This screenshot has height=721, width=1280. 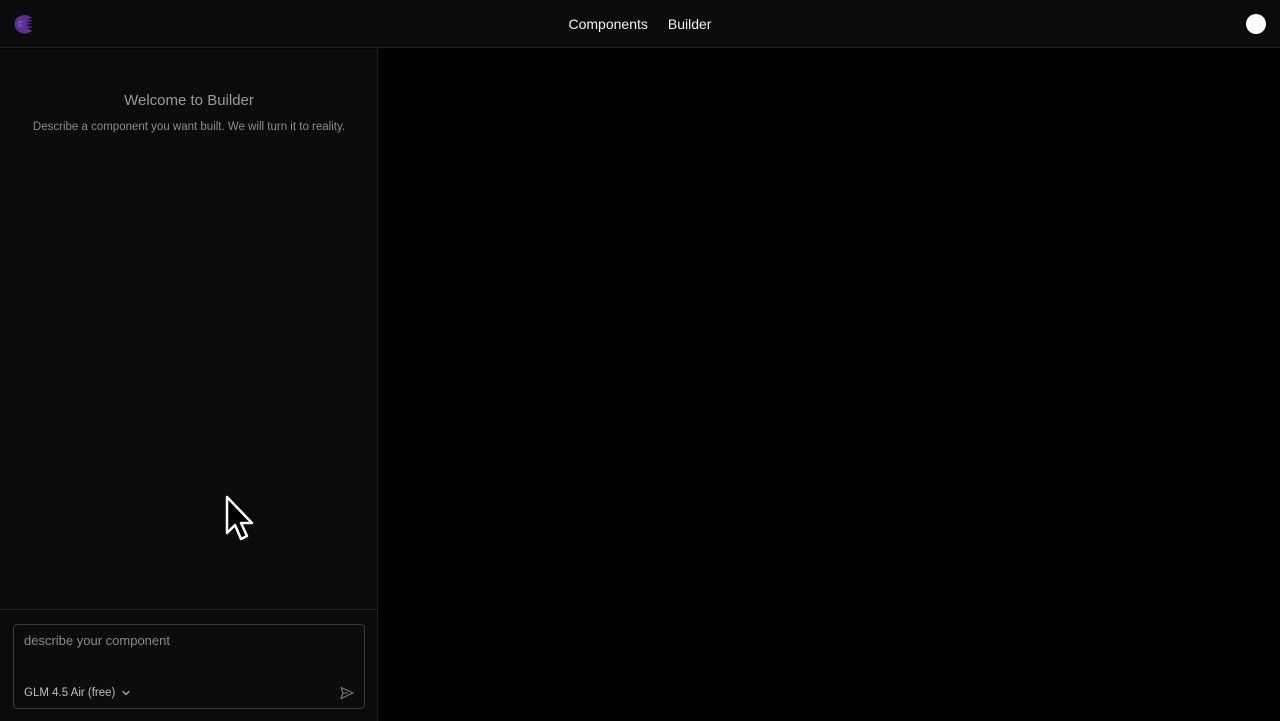 I want to click on nav-link-builder: Builder, so click(x=690, y=24).